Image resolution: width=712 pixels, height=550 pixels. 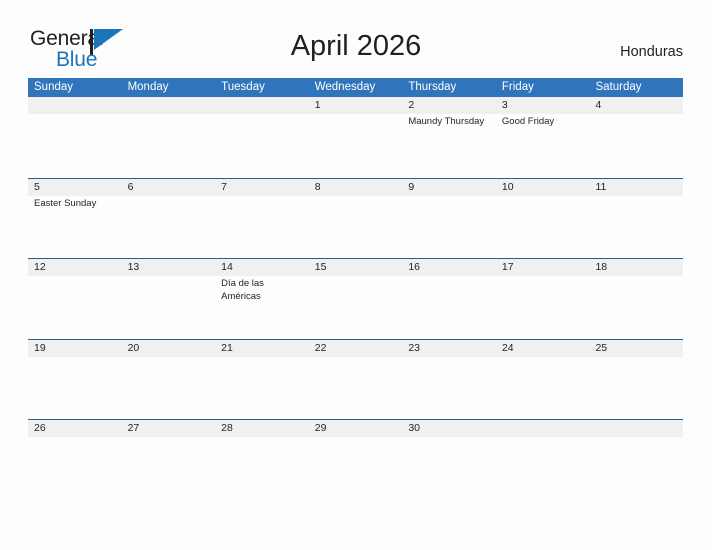 I want to click on calendar-week-row: 5 Easter Sunday 6 7 8 9 10 11, so click(x=356, y=217).